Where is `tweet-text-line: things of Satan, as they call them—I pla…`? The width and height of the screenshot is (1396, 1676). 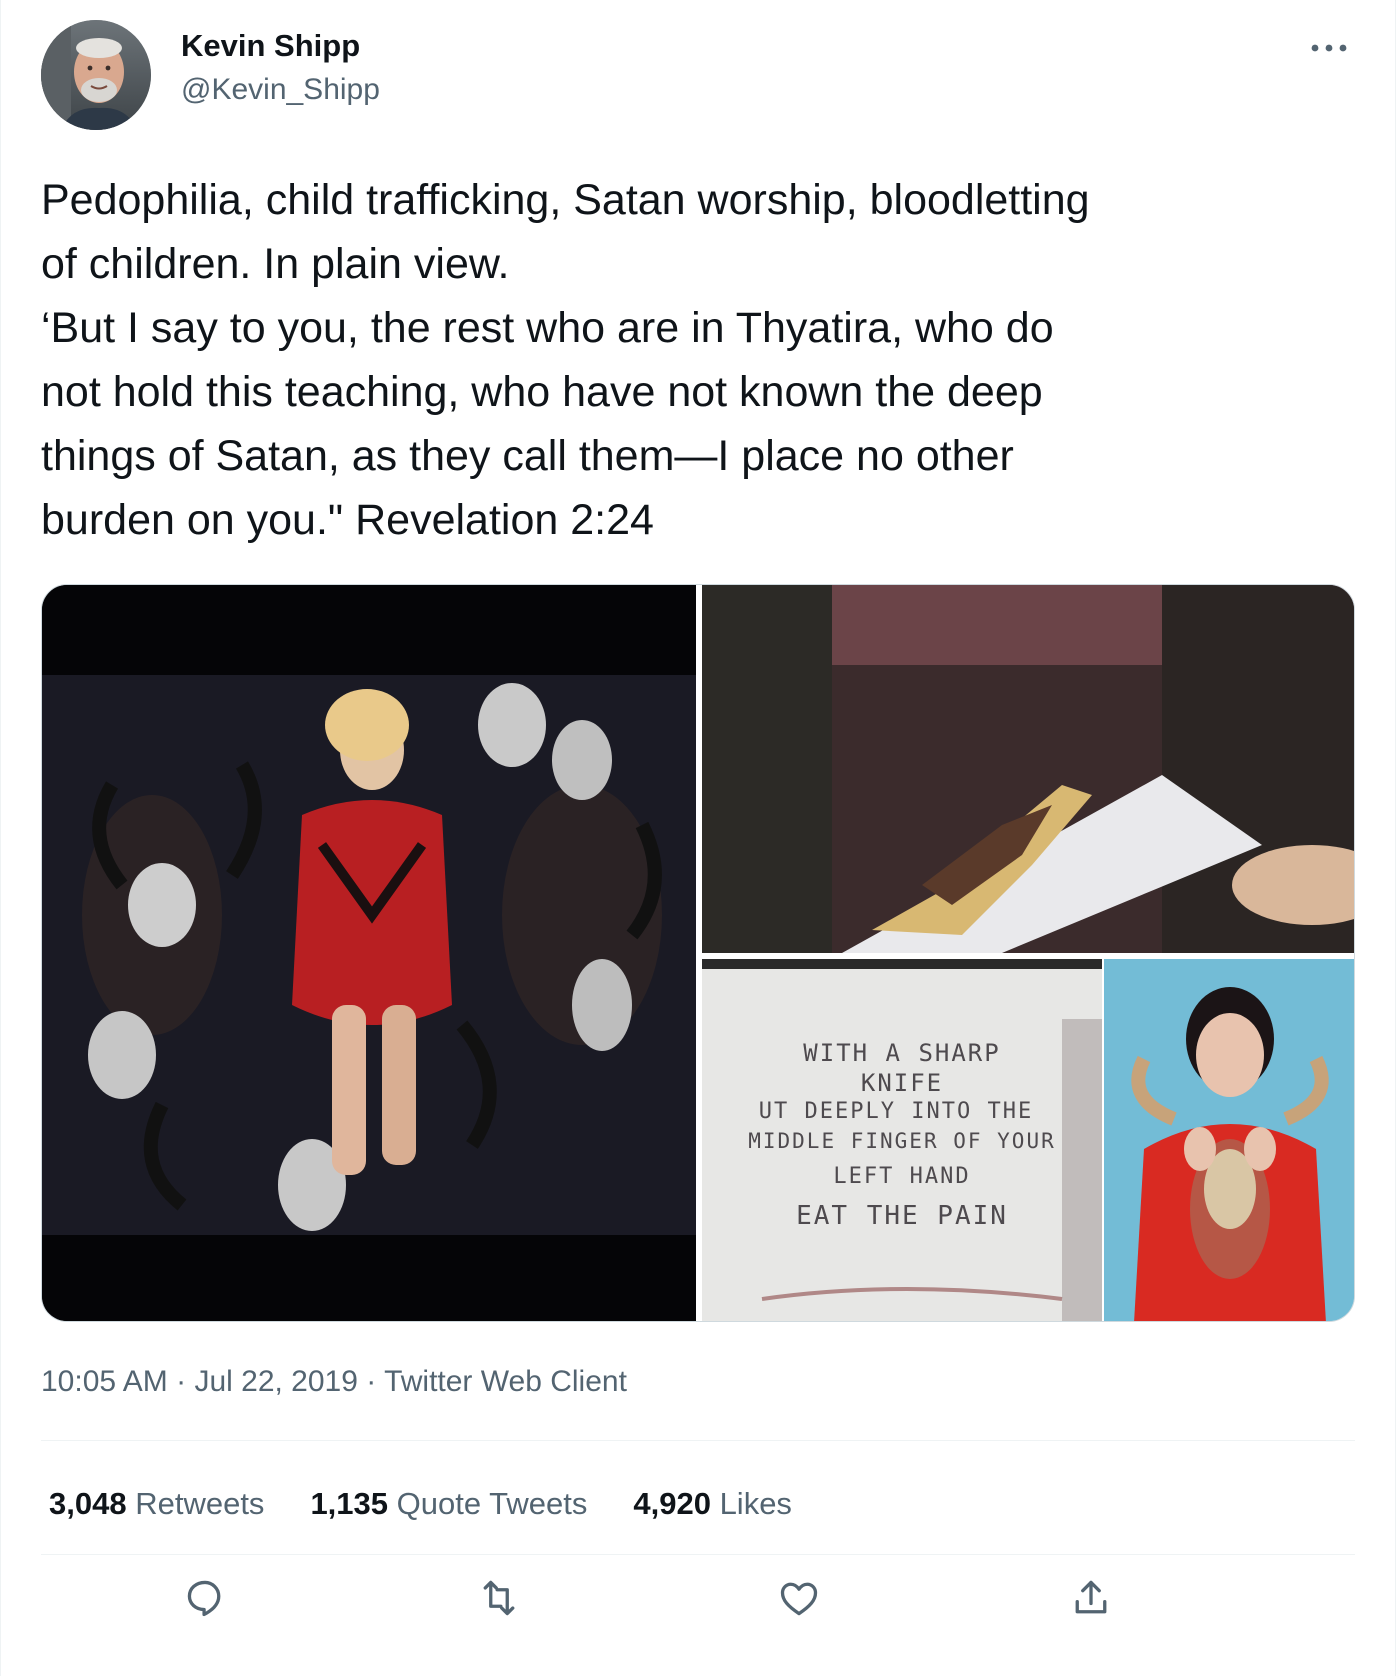 tweet-text-line: things of Satan, as they call them—I pla… is located at coordinates (527, 456).